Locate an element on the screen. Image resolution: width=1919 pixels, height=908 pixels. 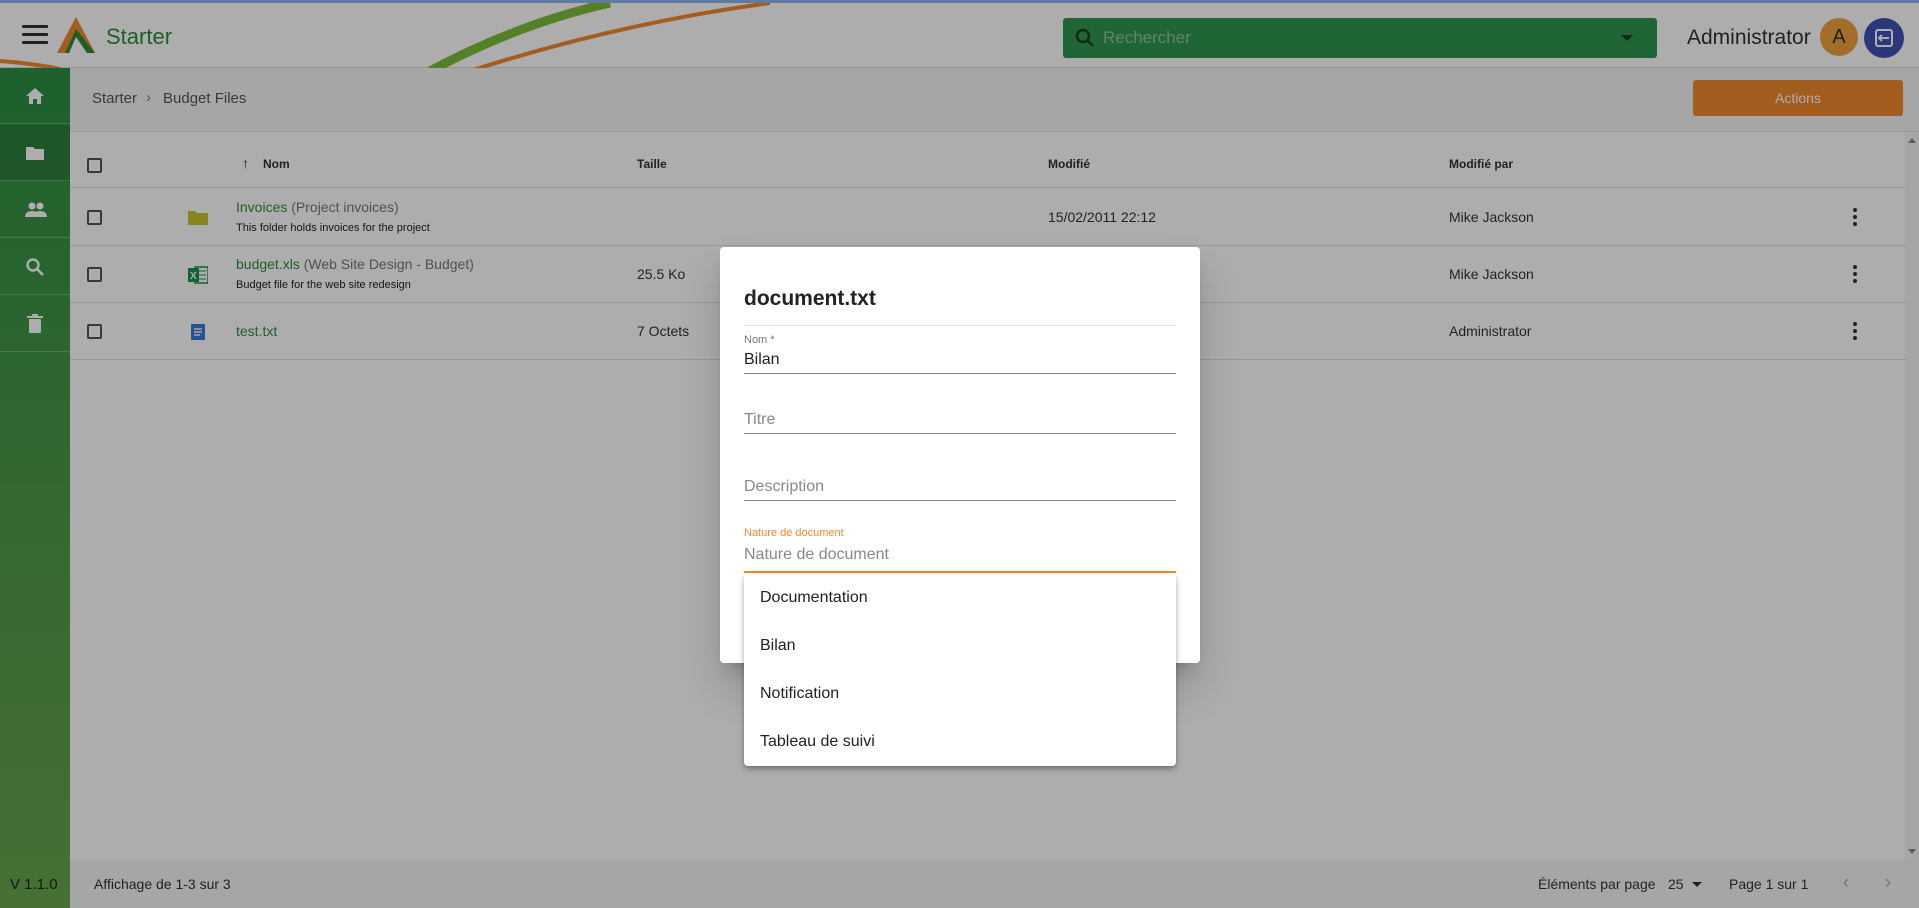
option-notification: Notification is located at coordinates (960, 694).